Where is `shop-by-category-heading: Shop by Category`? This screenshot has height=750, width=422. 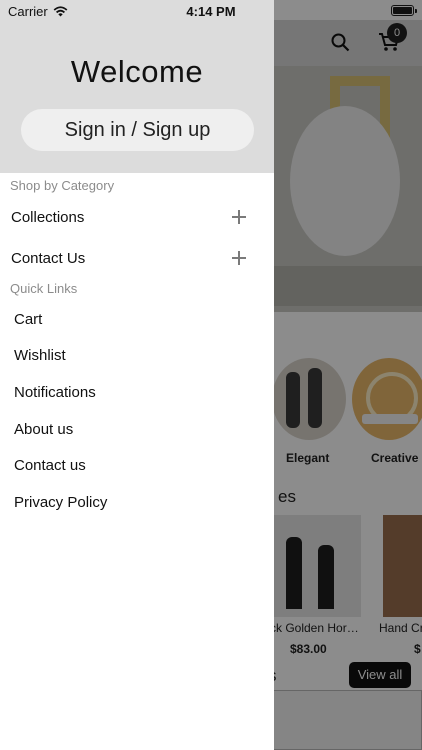 shop-by-category-heading: Shop by Category is located at coordinates (62, 185).